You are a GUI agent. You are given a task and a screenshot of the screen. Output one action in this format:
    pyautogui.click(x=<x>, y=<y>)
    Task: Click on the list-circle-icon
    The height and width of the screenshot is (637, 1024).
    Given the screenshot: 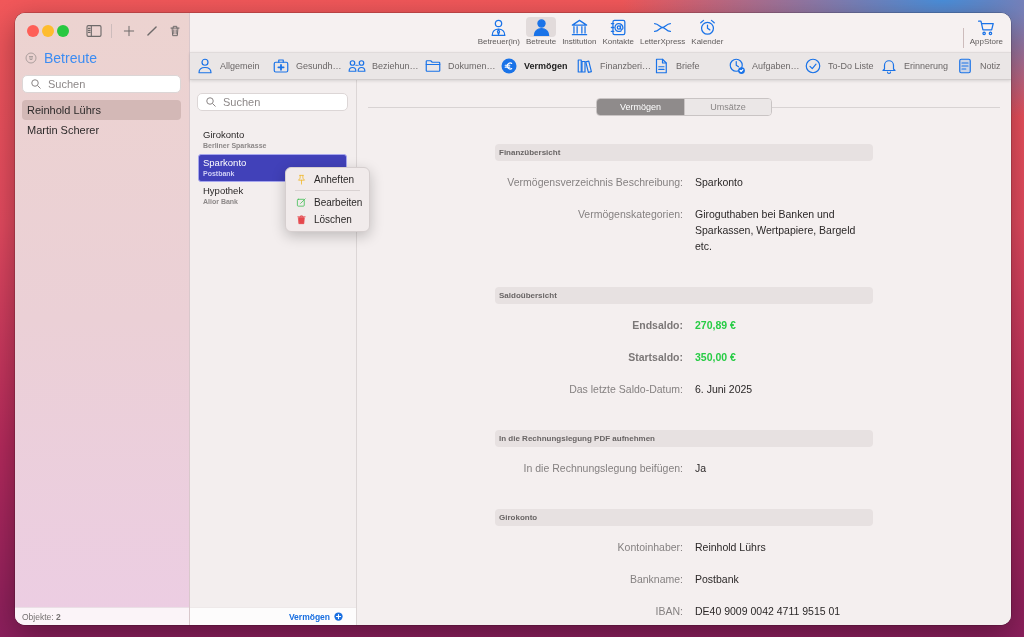 What is the action you would take?
    pyautogui.click(x=31, y=58)
    